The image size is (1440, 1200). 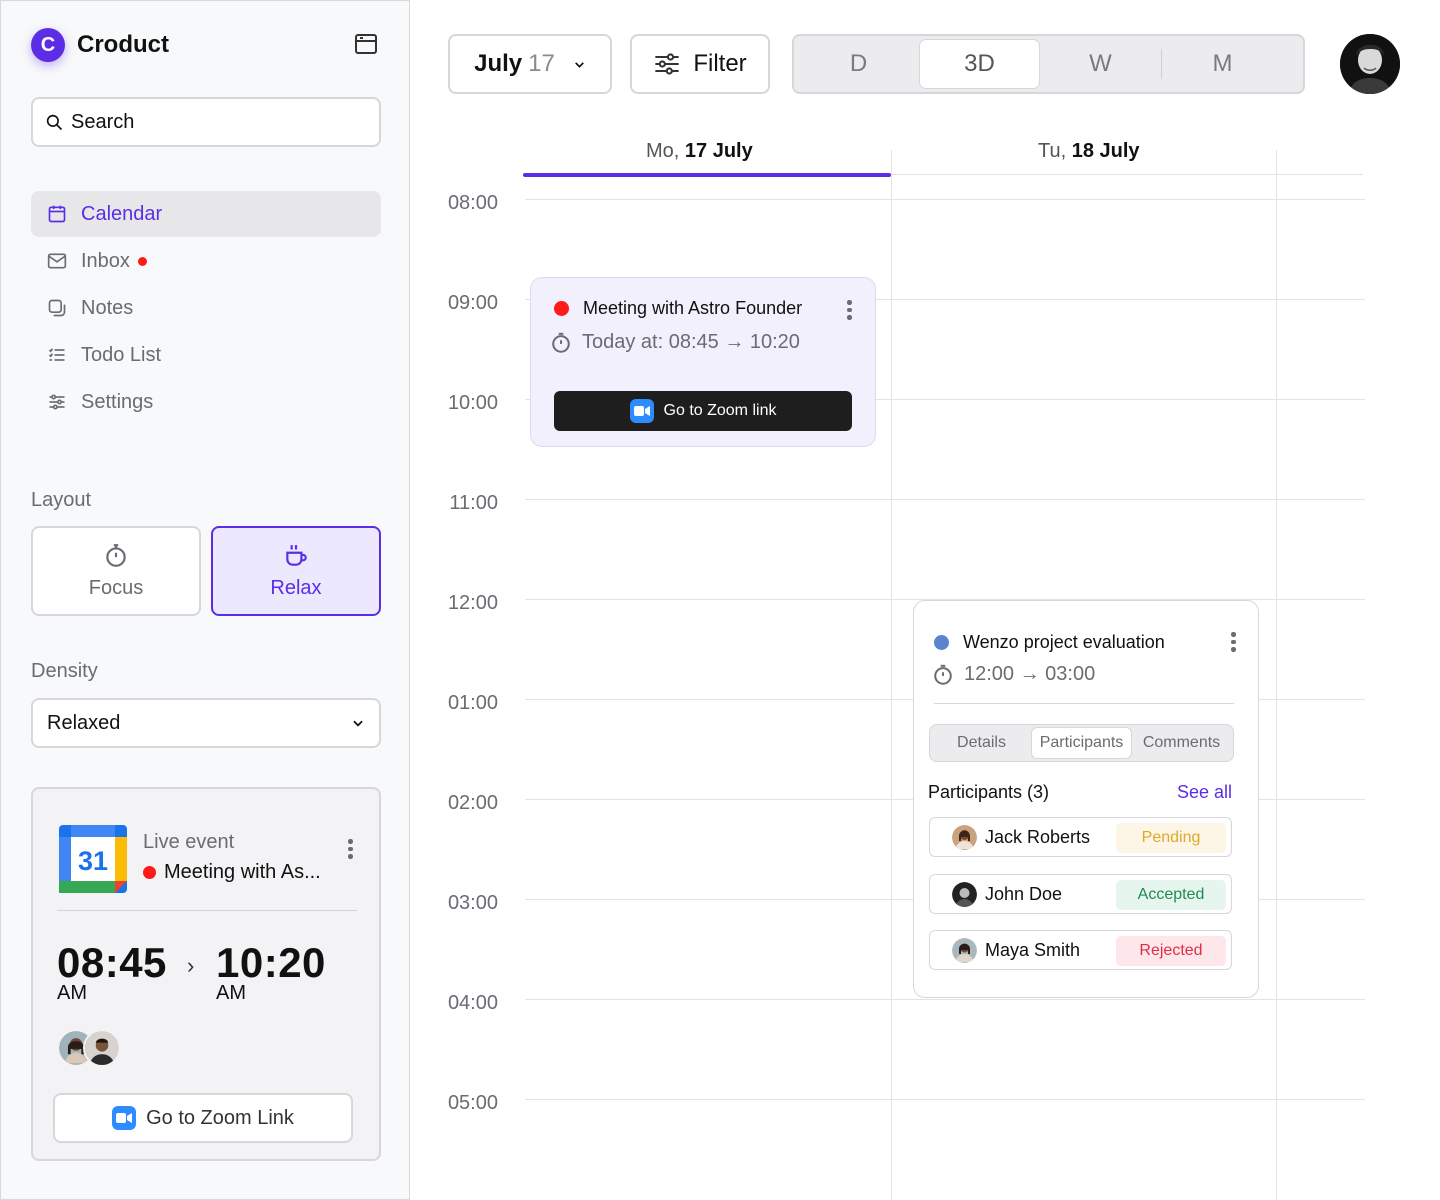 What do you see at coordinates (112, 962) in the screenshot?
I see `start-time: 08:45` at bounding box center [112, 962].